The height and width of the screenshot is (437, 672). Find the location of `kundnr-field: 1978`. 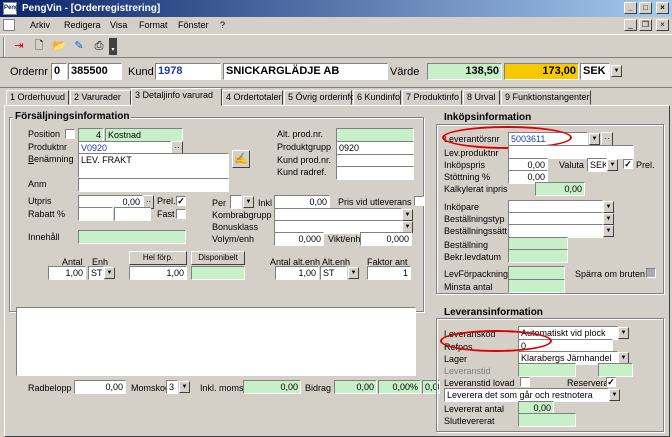

kundnr-field: 1978 is located at coordinates (188, 71).